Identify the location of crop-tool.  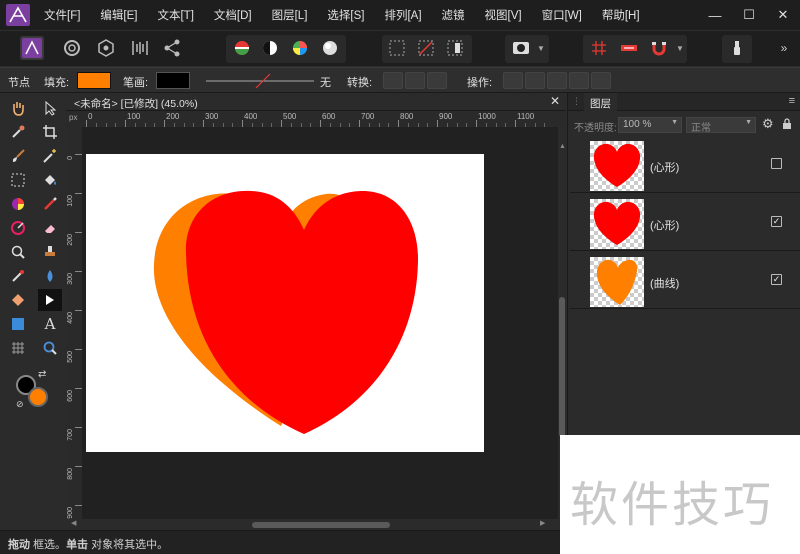
(50, 132).